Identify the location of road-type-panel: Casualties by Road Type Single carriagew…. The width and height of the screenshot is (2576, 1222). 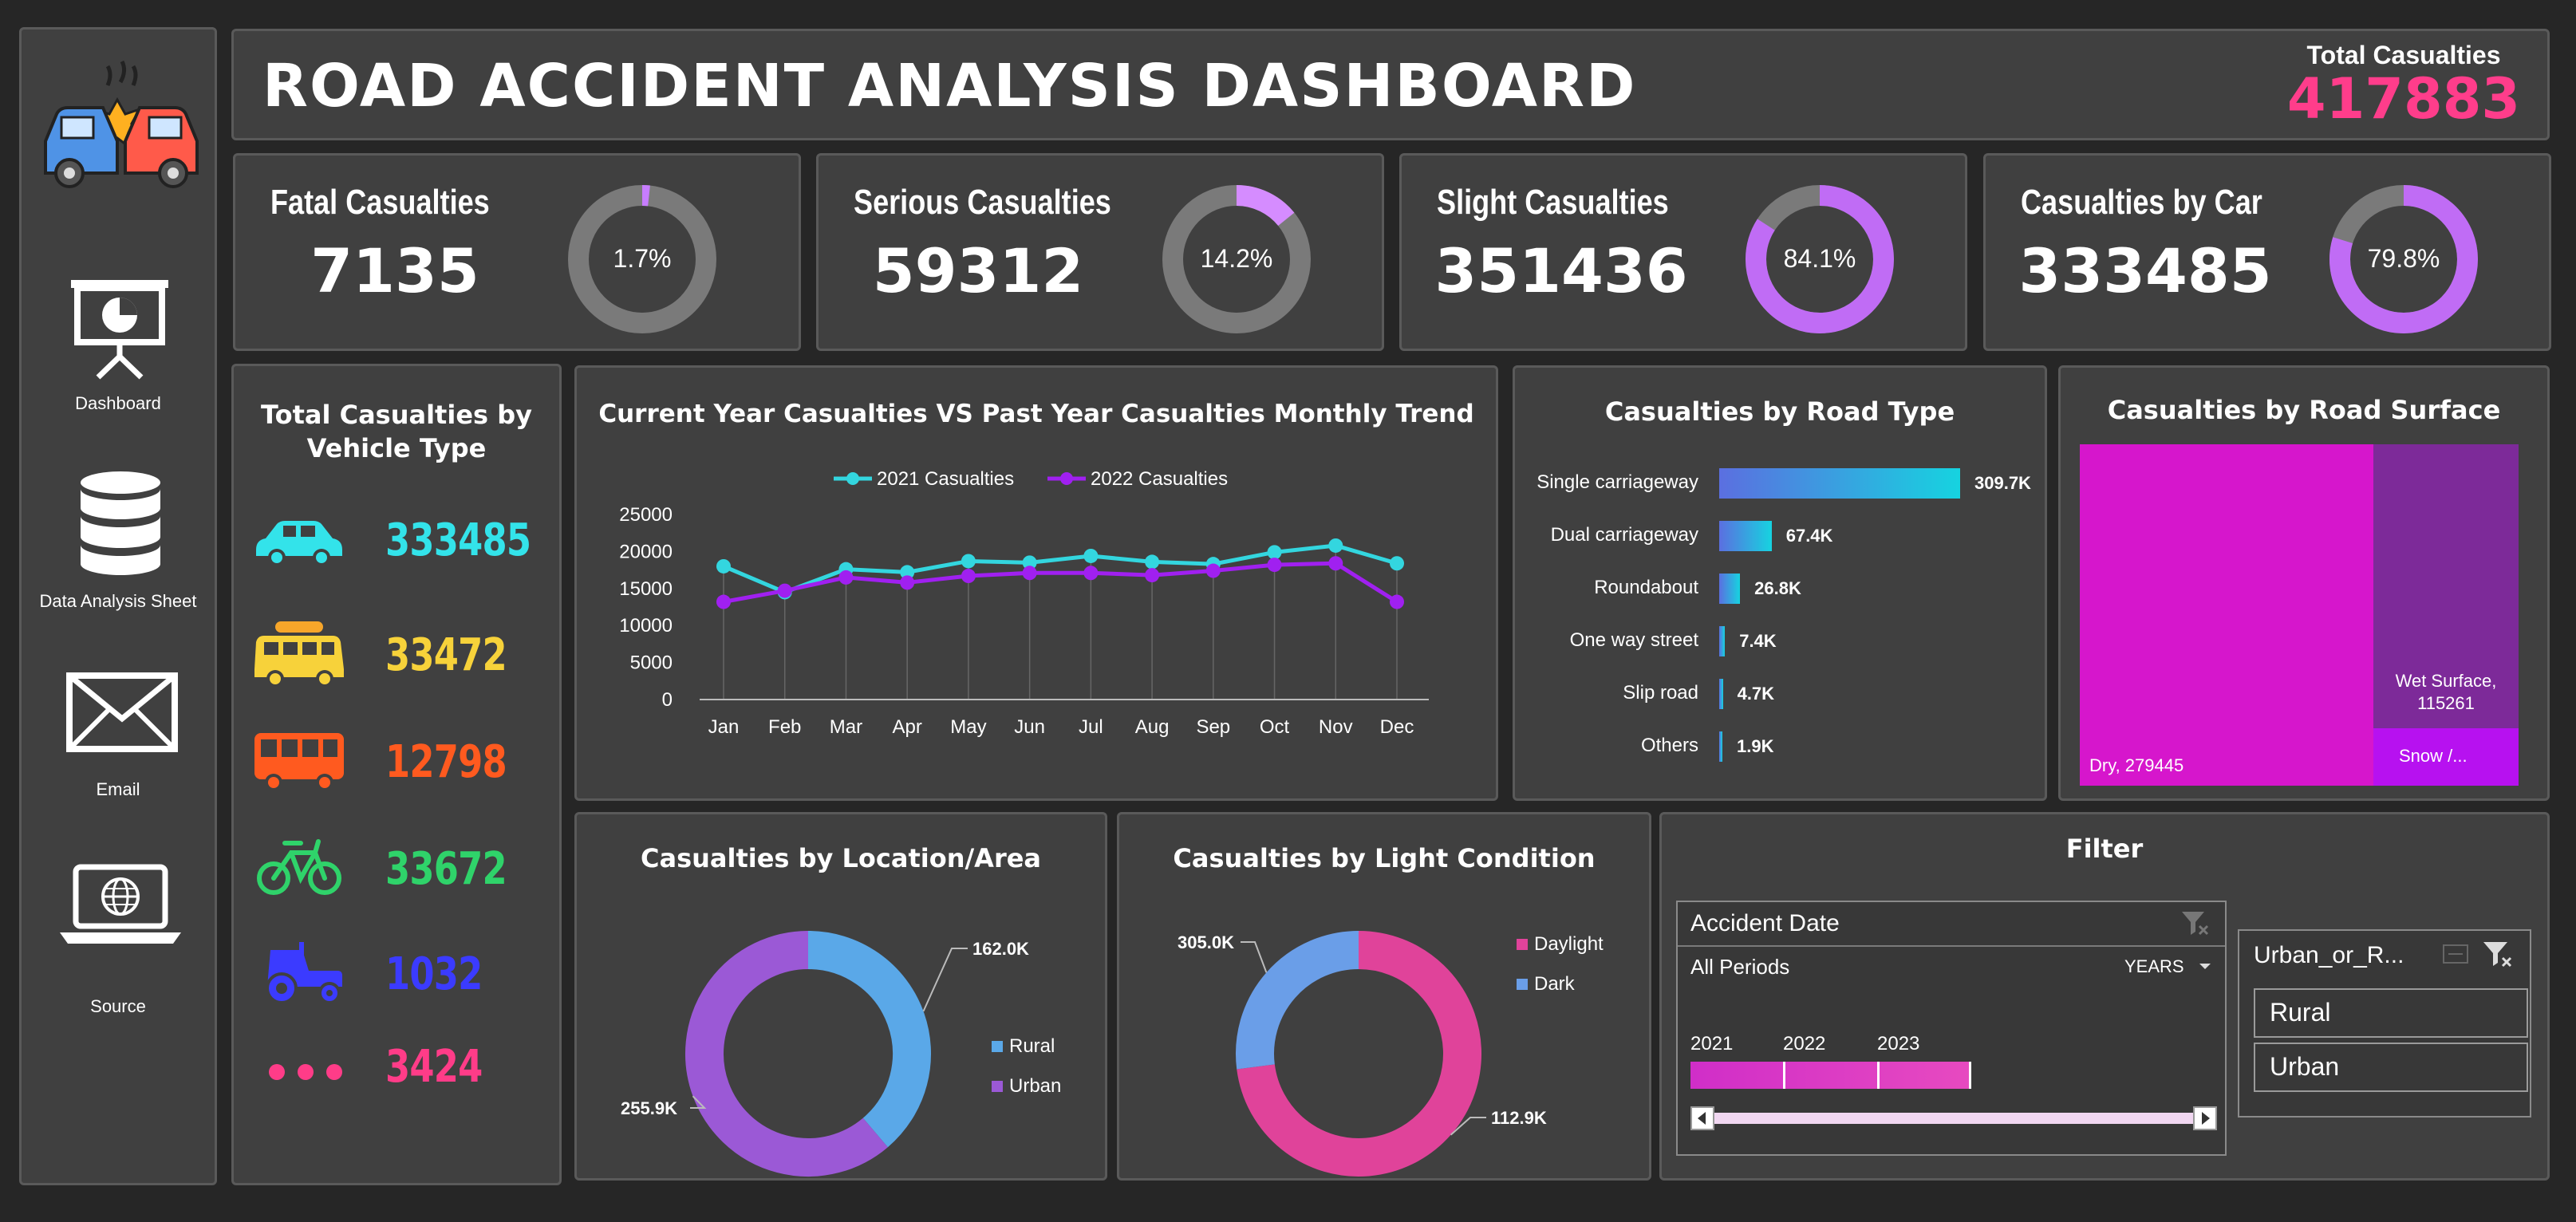
(1780, 583).